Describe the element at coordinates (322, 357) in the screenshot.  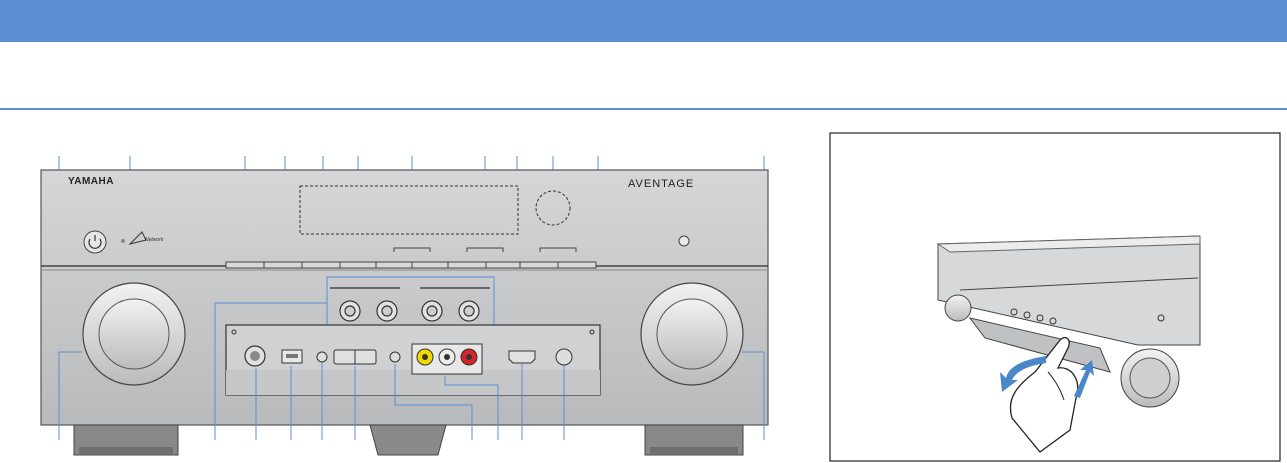
I see `aux-jack` at that location.